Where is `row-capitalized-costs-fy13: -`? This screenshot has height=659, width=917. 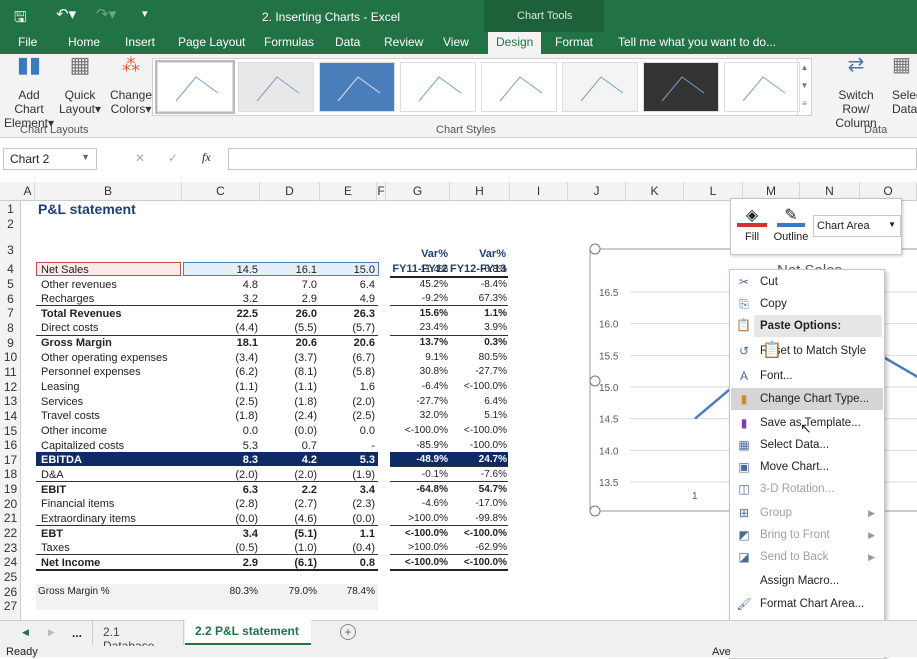
row-capitalized-costs-fy13: - is located at coordinates (347, 446).